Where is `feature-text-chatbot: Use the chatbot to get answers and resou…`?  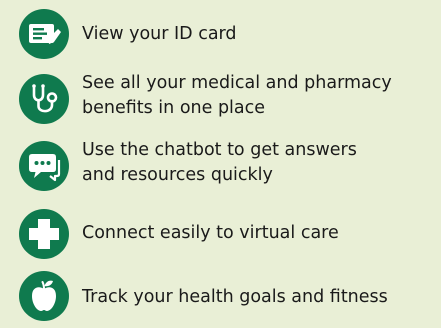
feature-text-chatbot: Use the chatbot to get answers and resou… is located at coordinates (219, 162).